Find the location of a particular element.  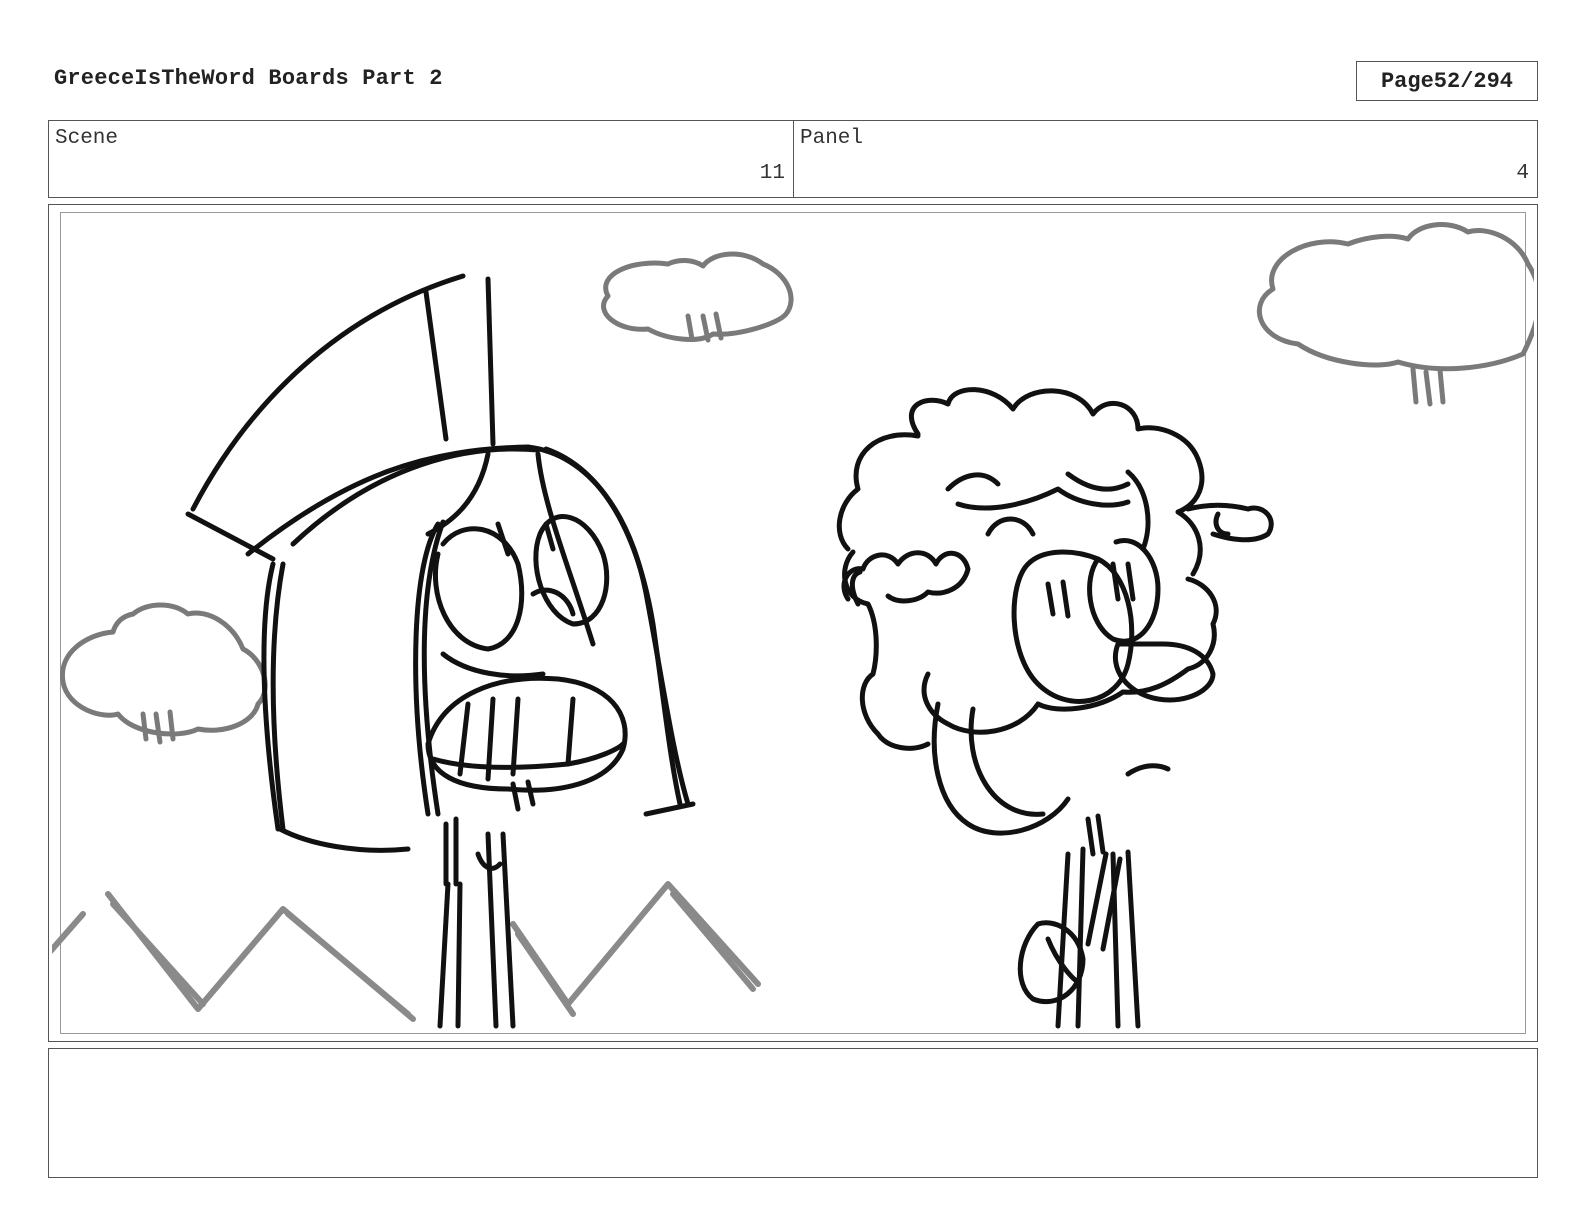

notes-box is located at coordinates (793, 1113).